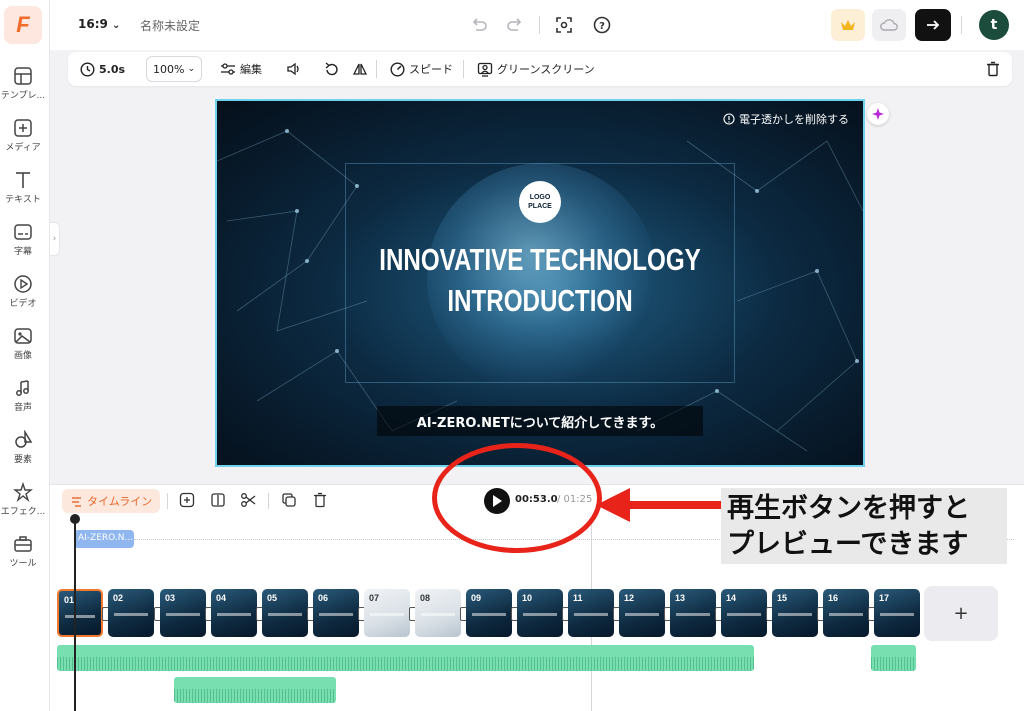  What do you see at coordinates (294, 69) in the screenshot?
I see `volume-button` at bounding box center [294, 69].